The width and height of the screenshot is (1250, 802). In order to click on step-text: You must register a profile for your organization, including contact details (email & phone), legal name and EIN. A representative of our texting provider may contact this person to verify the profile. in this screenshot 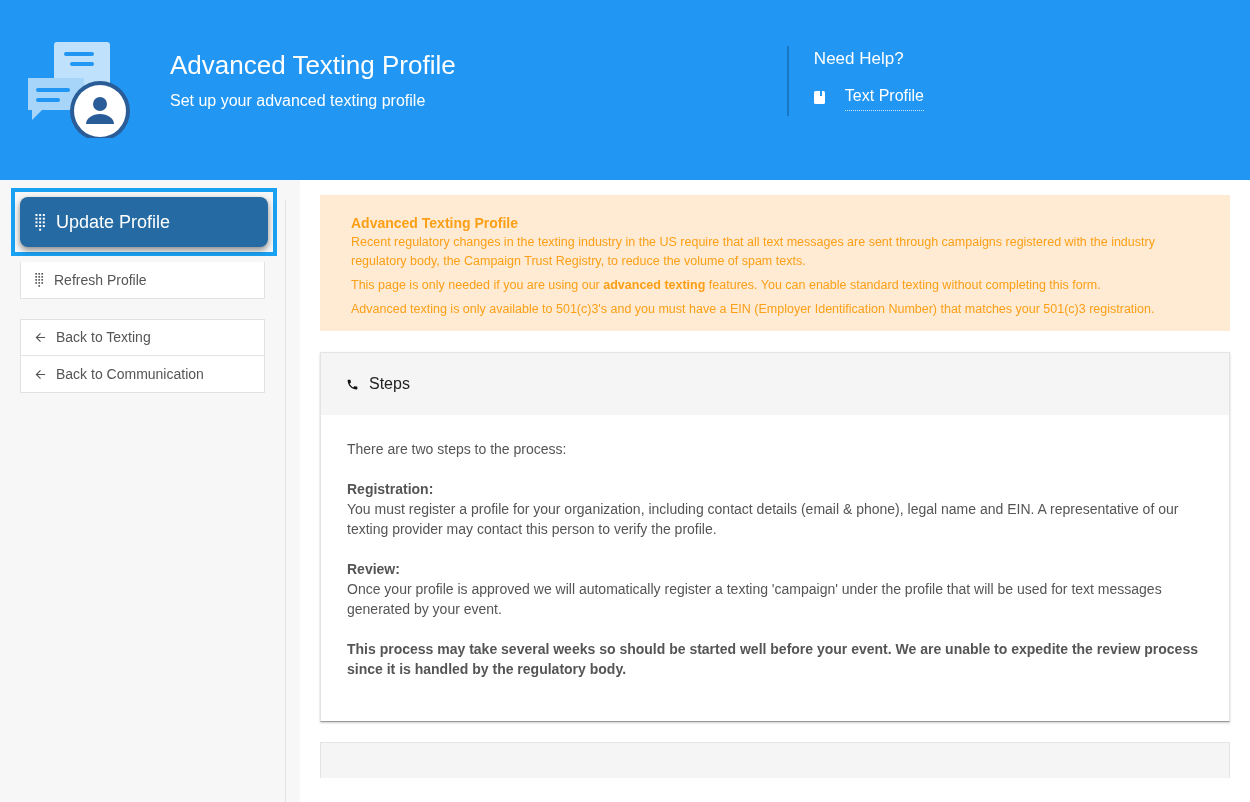, I will do `click(763, 519)`.